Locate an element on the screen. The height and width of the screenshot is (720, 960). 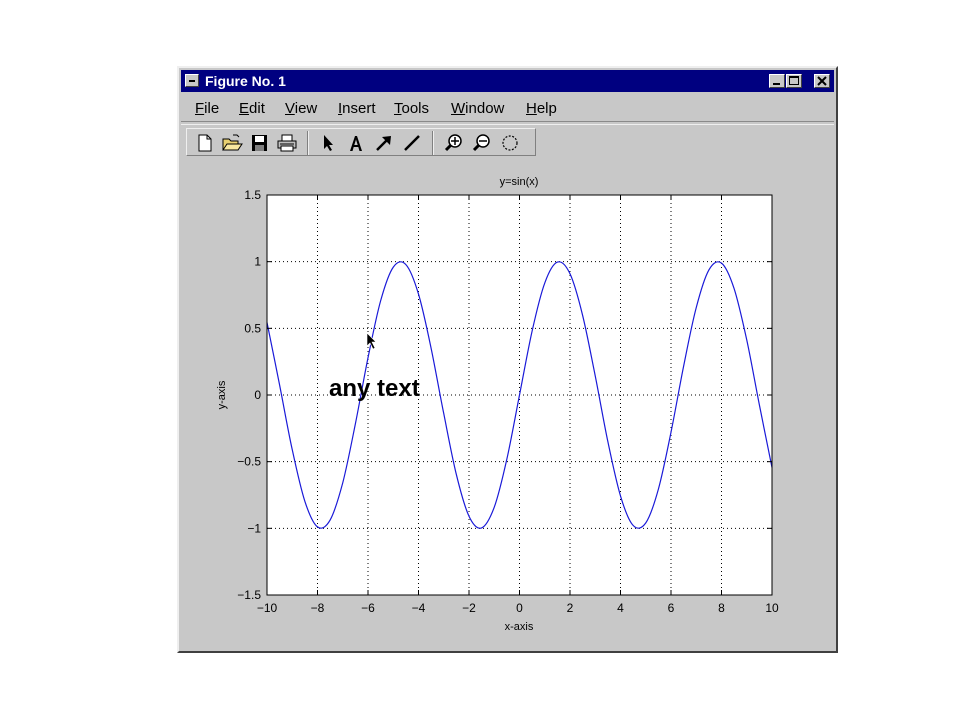
text-annotation: any text is located at coordinates (374, 389).